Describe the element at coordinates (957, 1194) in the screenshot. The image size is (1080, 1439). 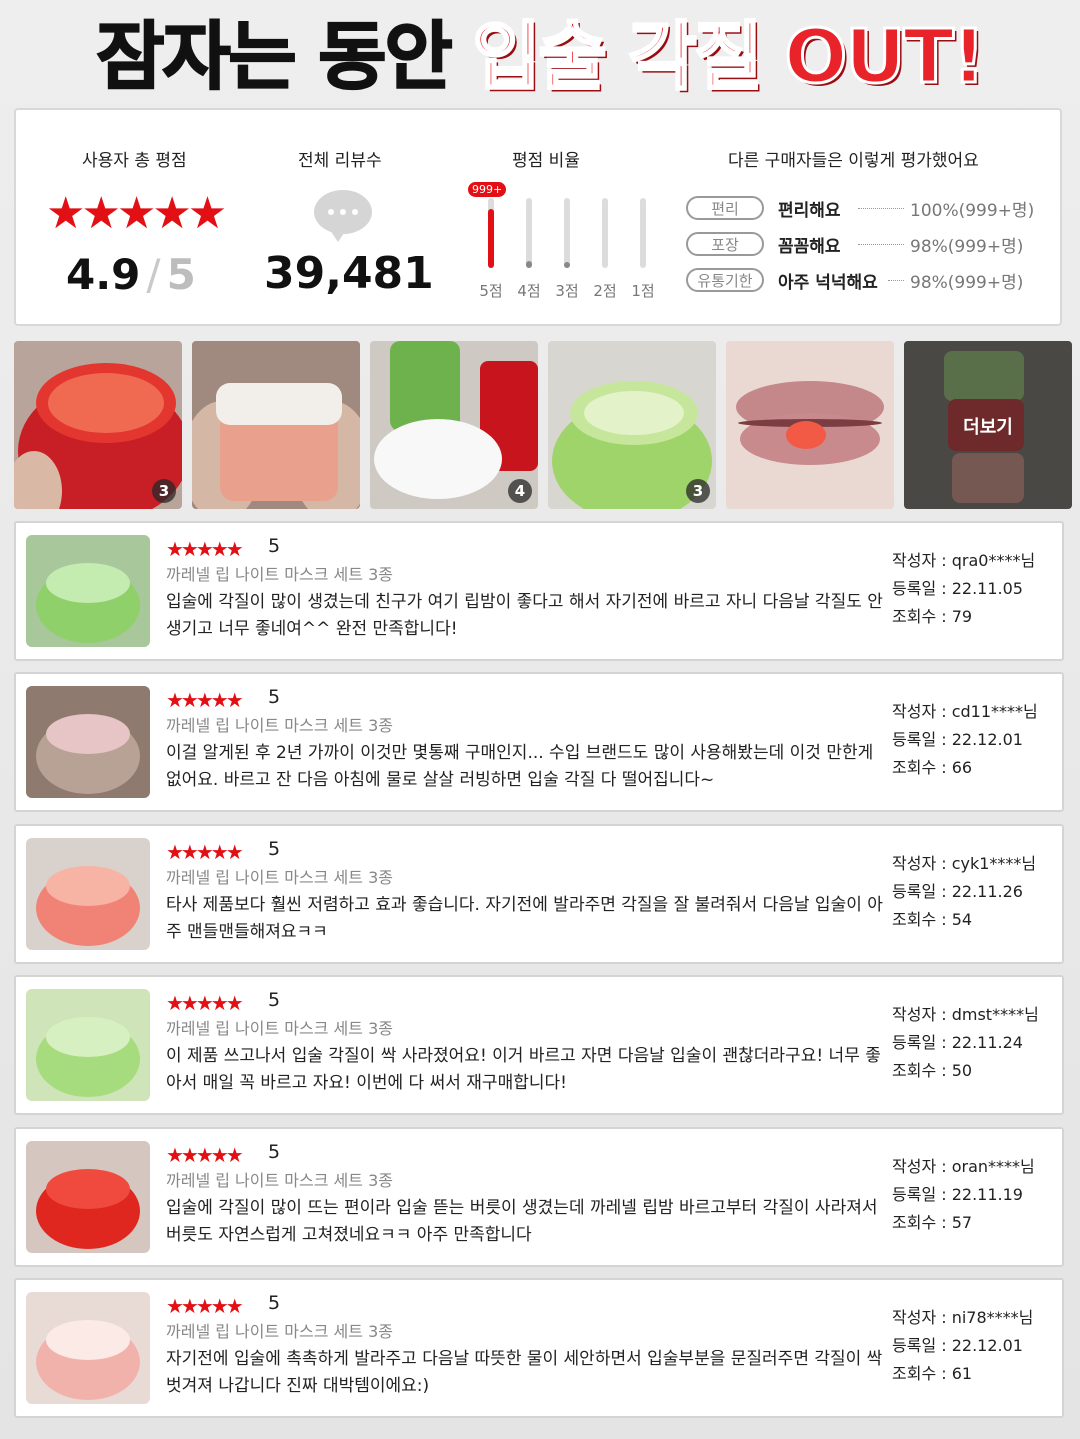
I see `review-date: 등록일 : 22.11.19` at that location.